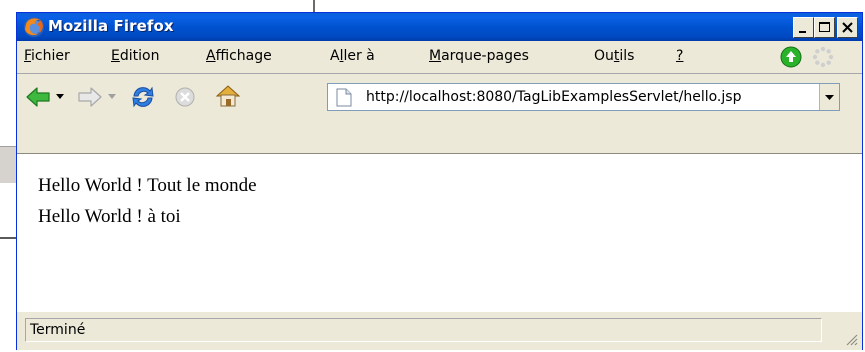 This screenshot has width=865, height=352. I want to click on url-history-dropdown, so click(829, 97).